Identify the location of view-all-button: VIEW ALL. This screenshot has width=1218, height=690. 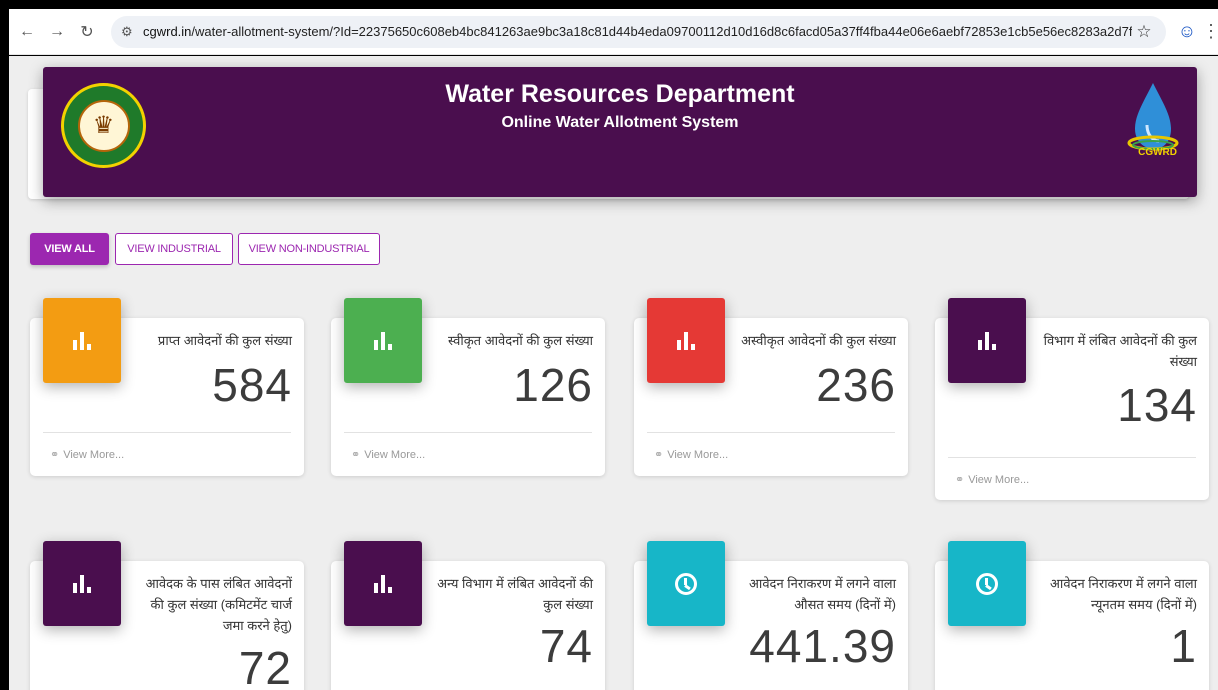
(69, 249).